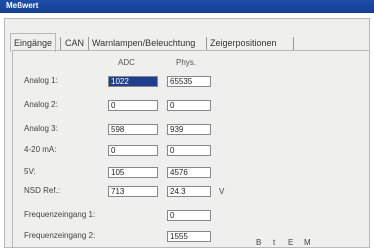  What do you see at coordinates (189, 172) in the screenshot?
I see `phys-field-5v: 4576` at bounding box center [189, 172].